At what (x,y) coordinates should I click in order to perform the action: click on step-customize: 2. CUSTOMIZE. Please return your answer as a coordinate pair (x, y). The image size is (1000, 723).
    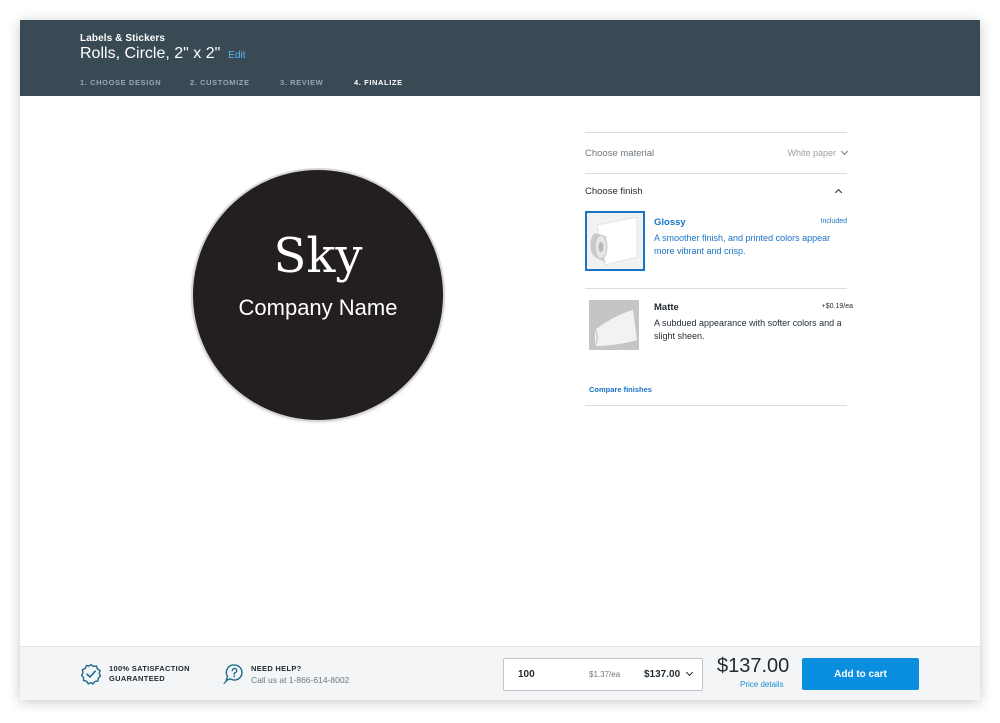
    Looking at the image, I should click on (235, 82).